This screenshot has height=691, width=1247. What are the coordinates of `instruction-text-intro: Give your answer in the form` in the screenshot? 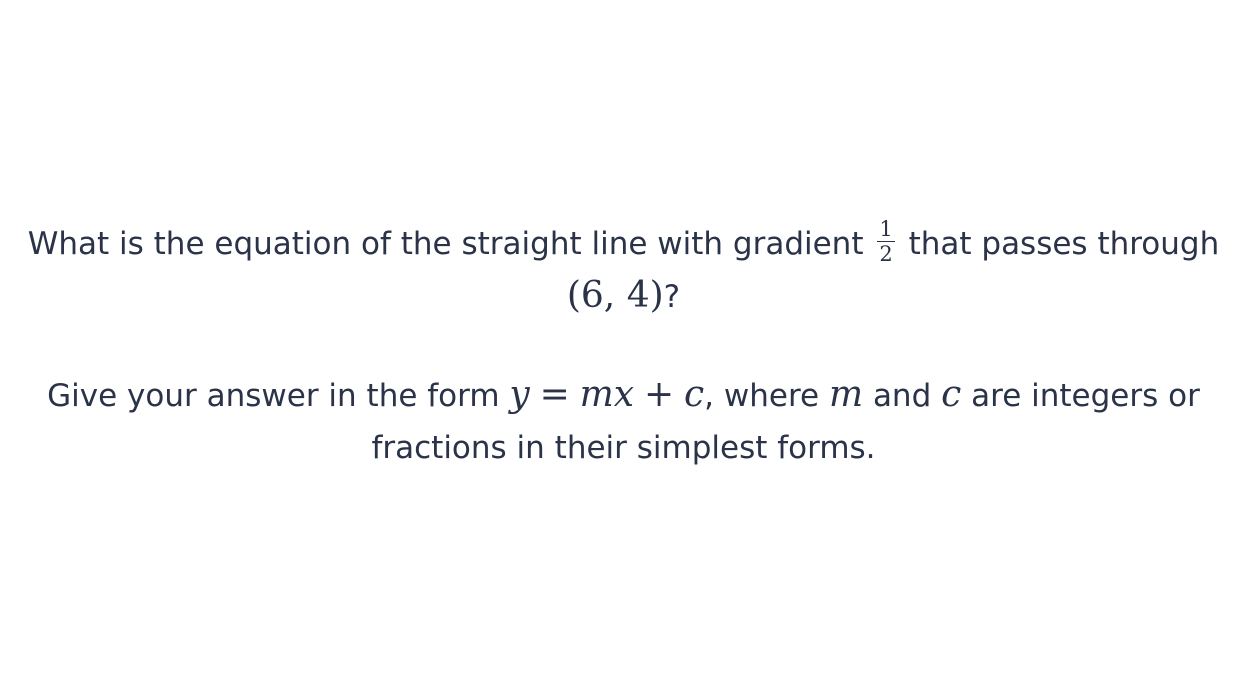 It's located at (273, 396).